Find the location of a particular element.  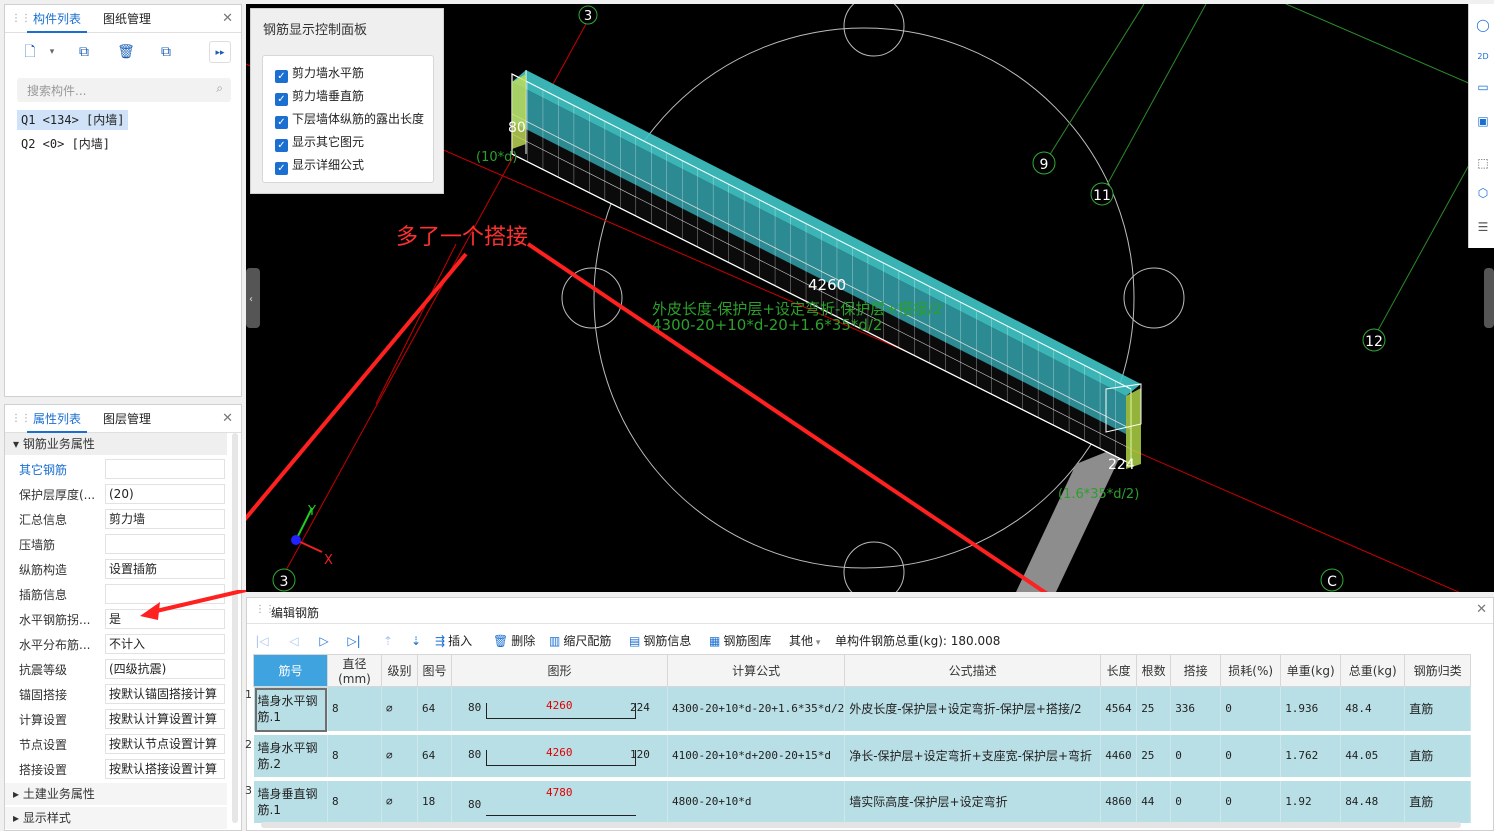

count-cell: 44 is located at coordinates (1154, 802).